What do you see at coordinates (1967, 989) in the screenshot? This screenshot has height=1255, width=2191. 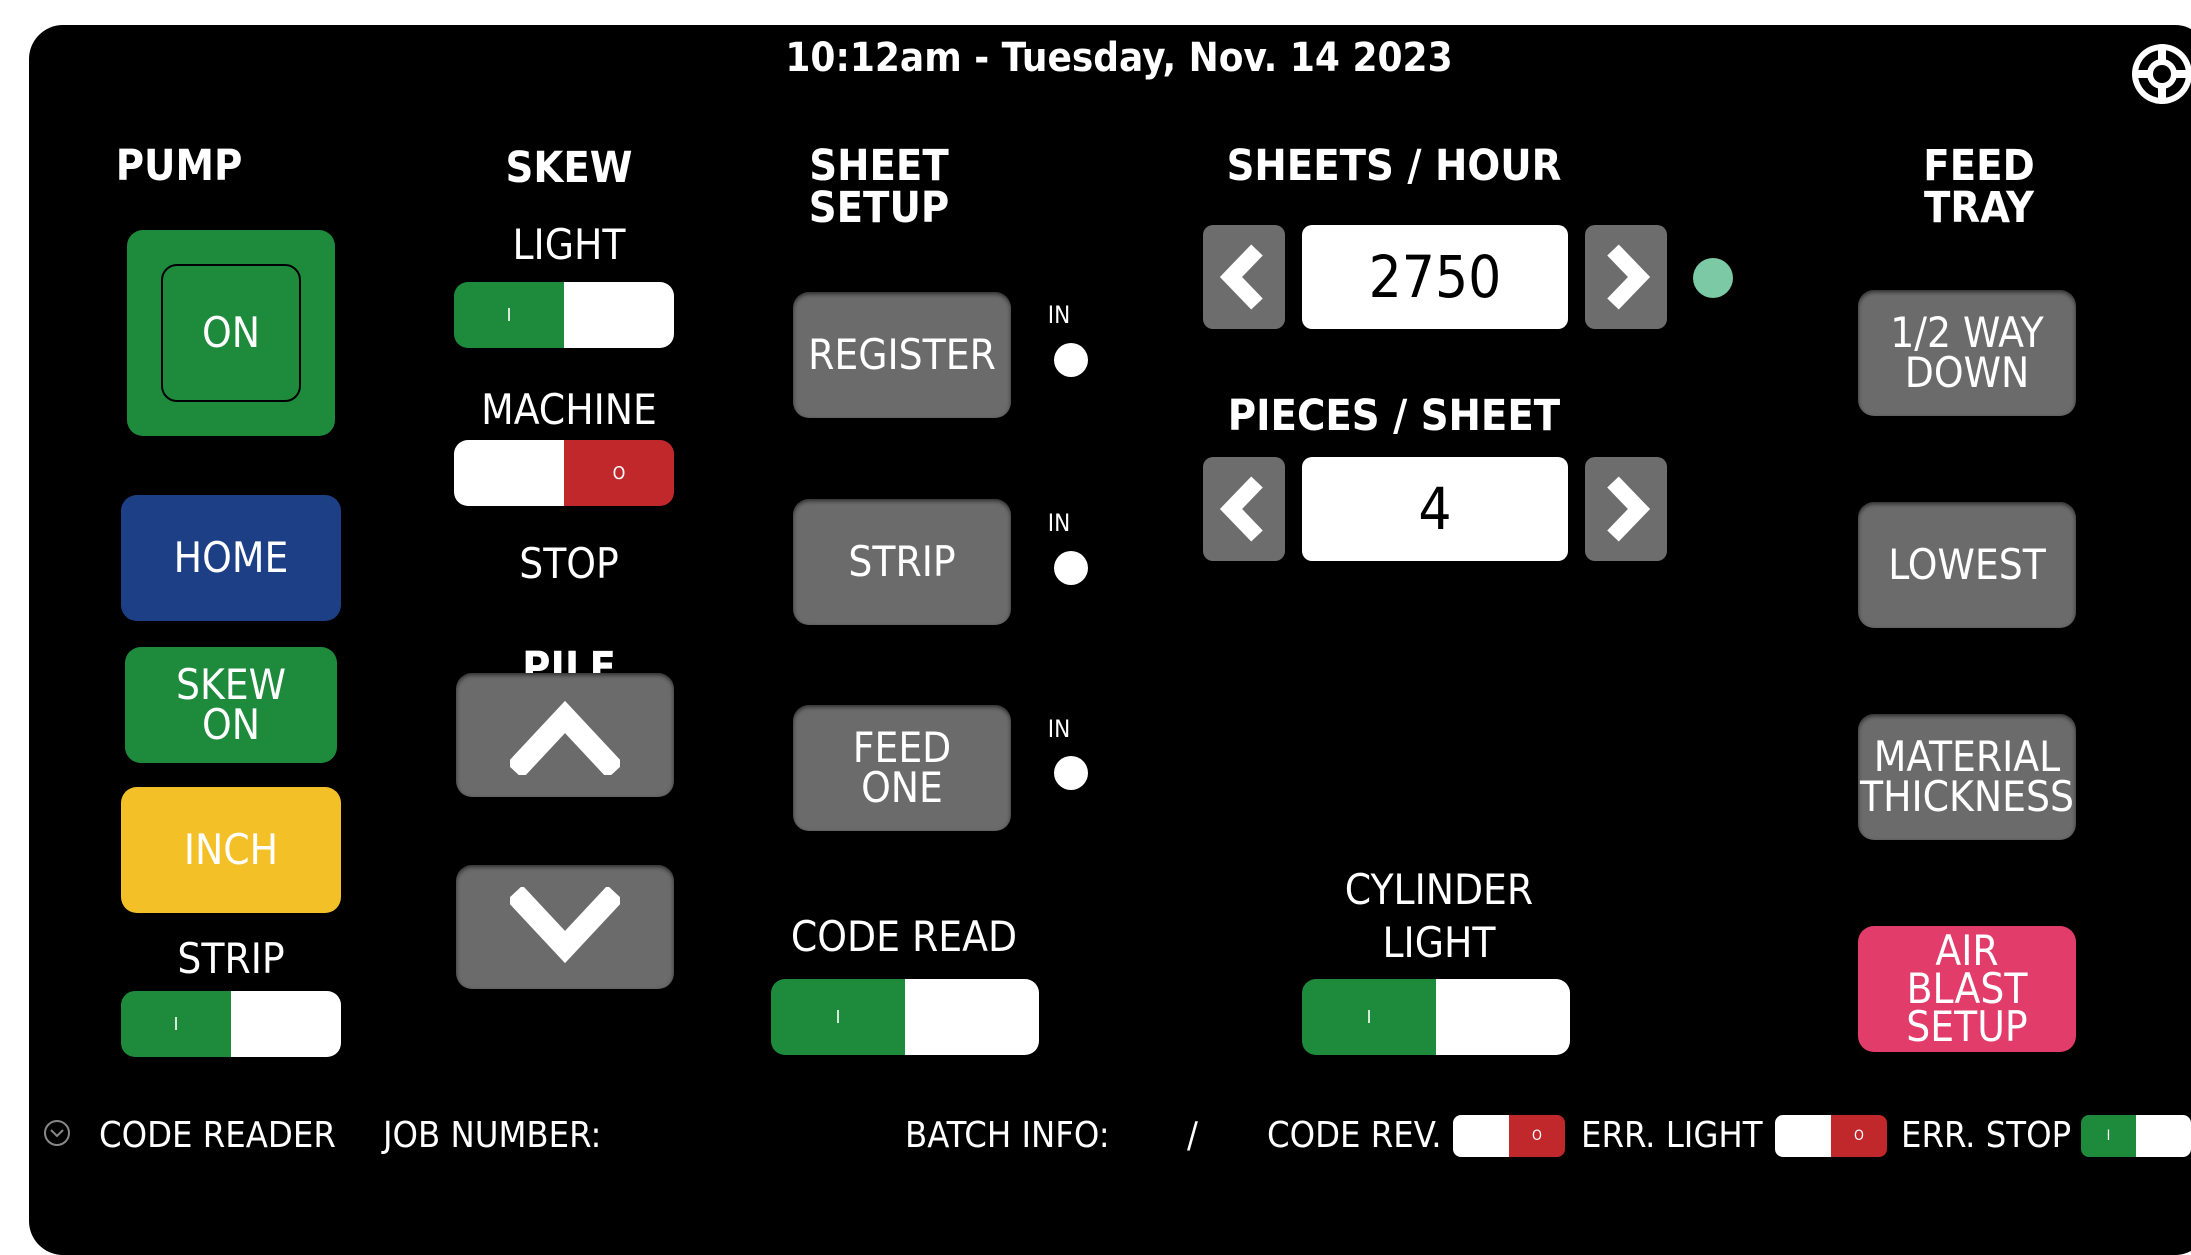 I see `air-blast-setup-button: AIR BLAST SETUP` at bounding box center [1967, 989].